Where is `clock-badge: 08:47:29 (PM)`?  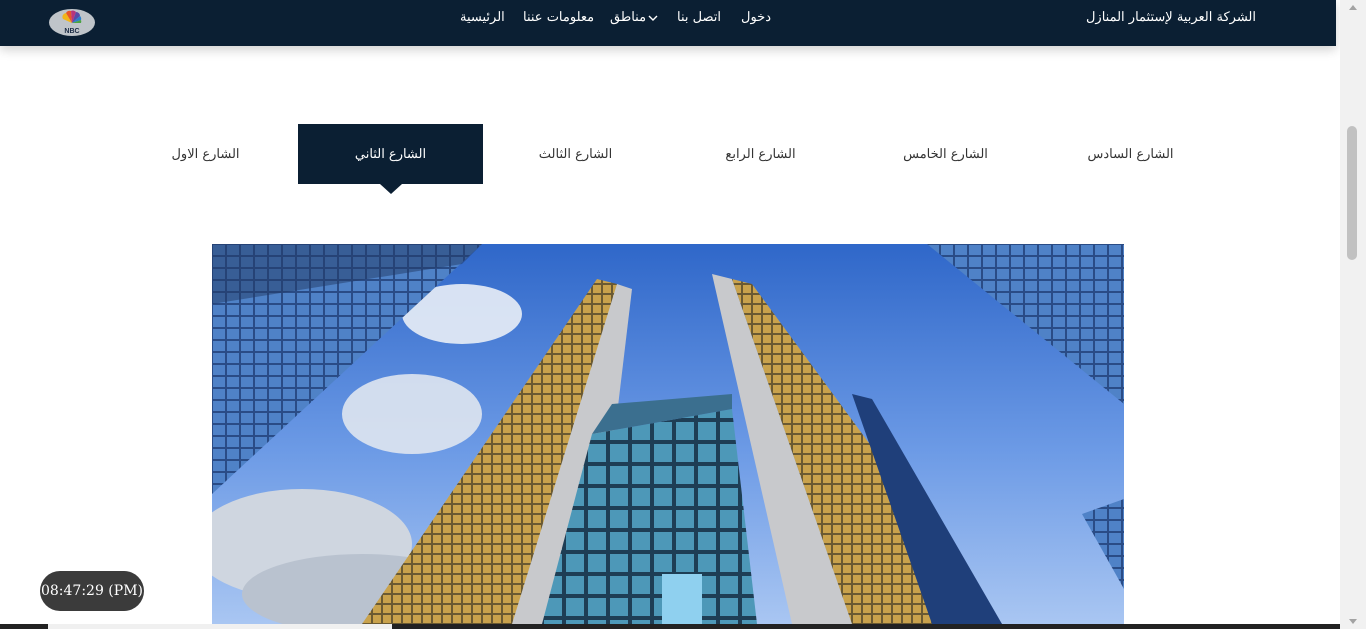 clock-badge: 08:47:29 (PM) is located at coordinates (92, 591).